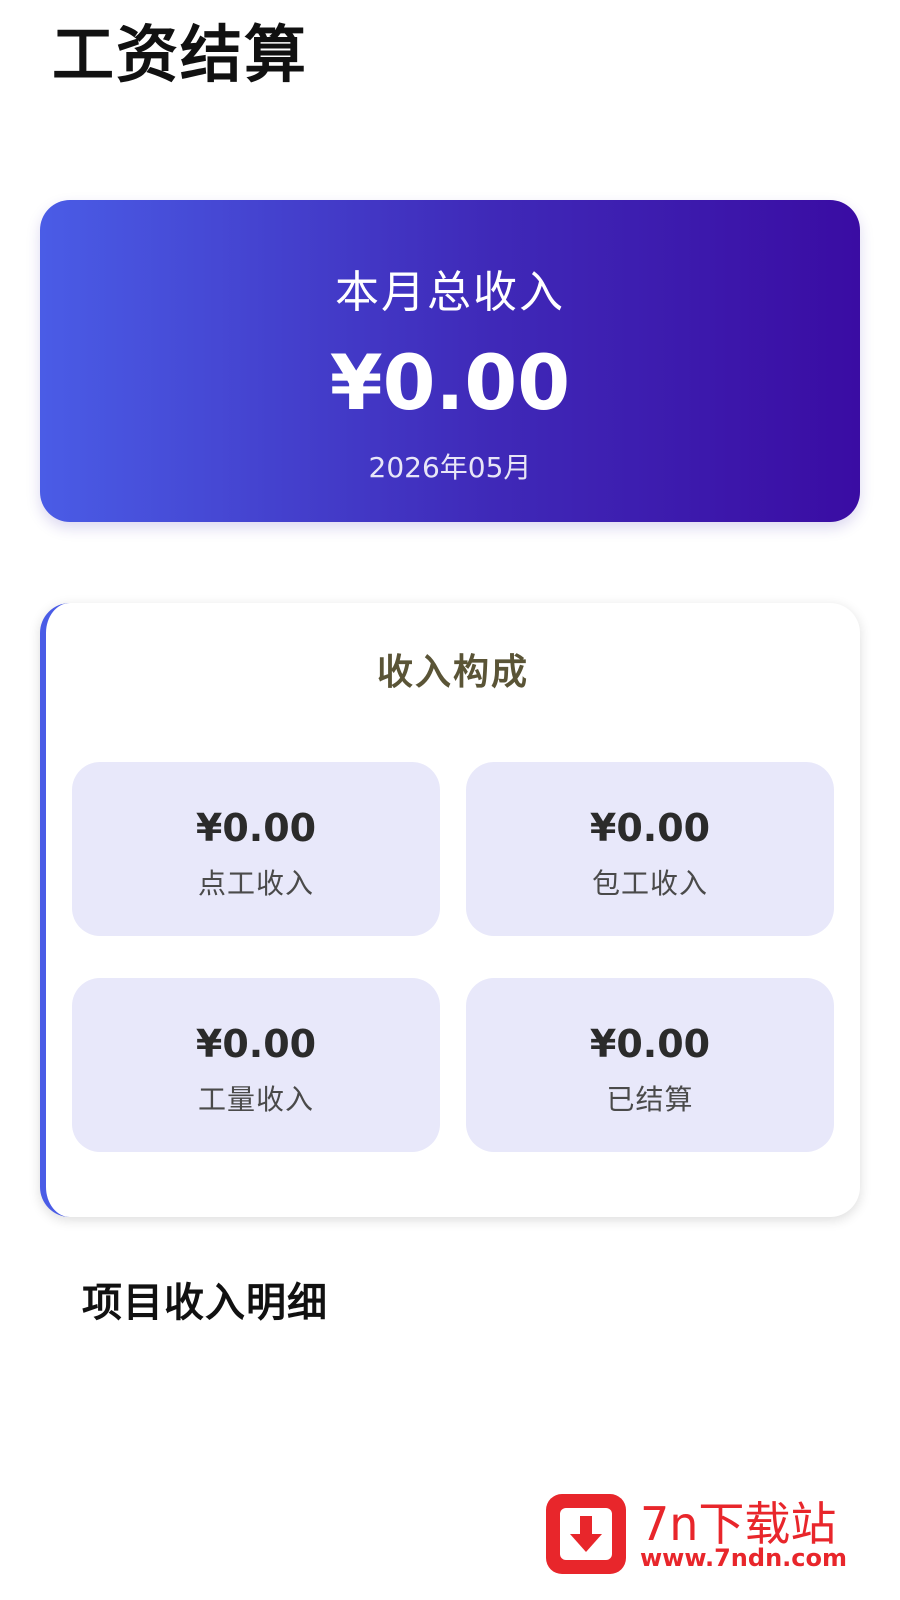 This screenshot has height=1600, width=900. What do you see at coordinates (716, 1542) in the screenshot?
I see `site-watermark: 7n下载站 www.7ndn.com` at bounding box center [716, 1542].